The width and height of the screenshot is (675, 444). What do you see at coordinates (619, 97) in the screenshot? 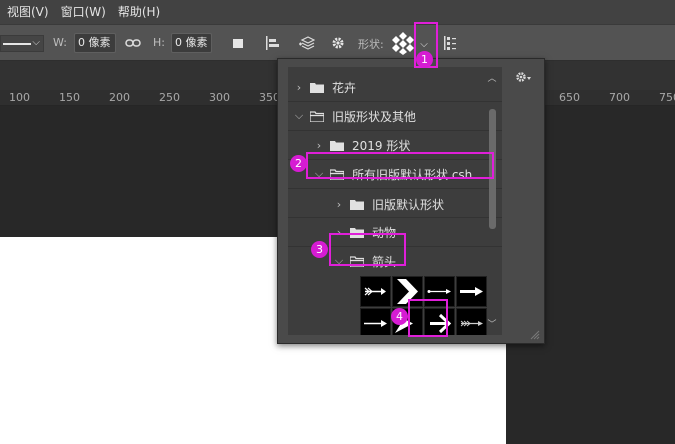
I see `ruler-label: 700` at bounding box center [619, 97].